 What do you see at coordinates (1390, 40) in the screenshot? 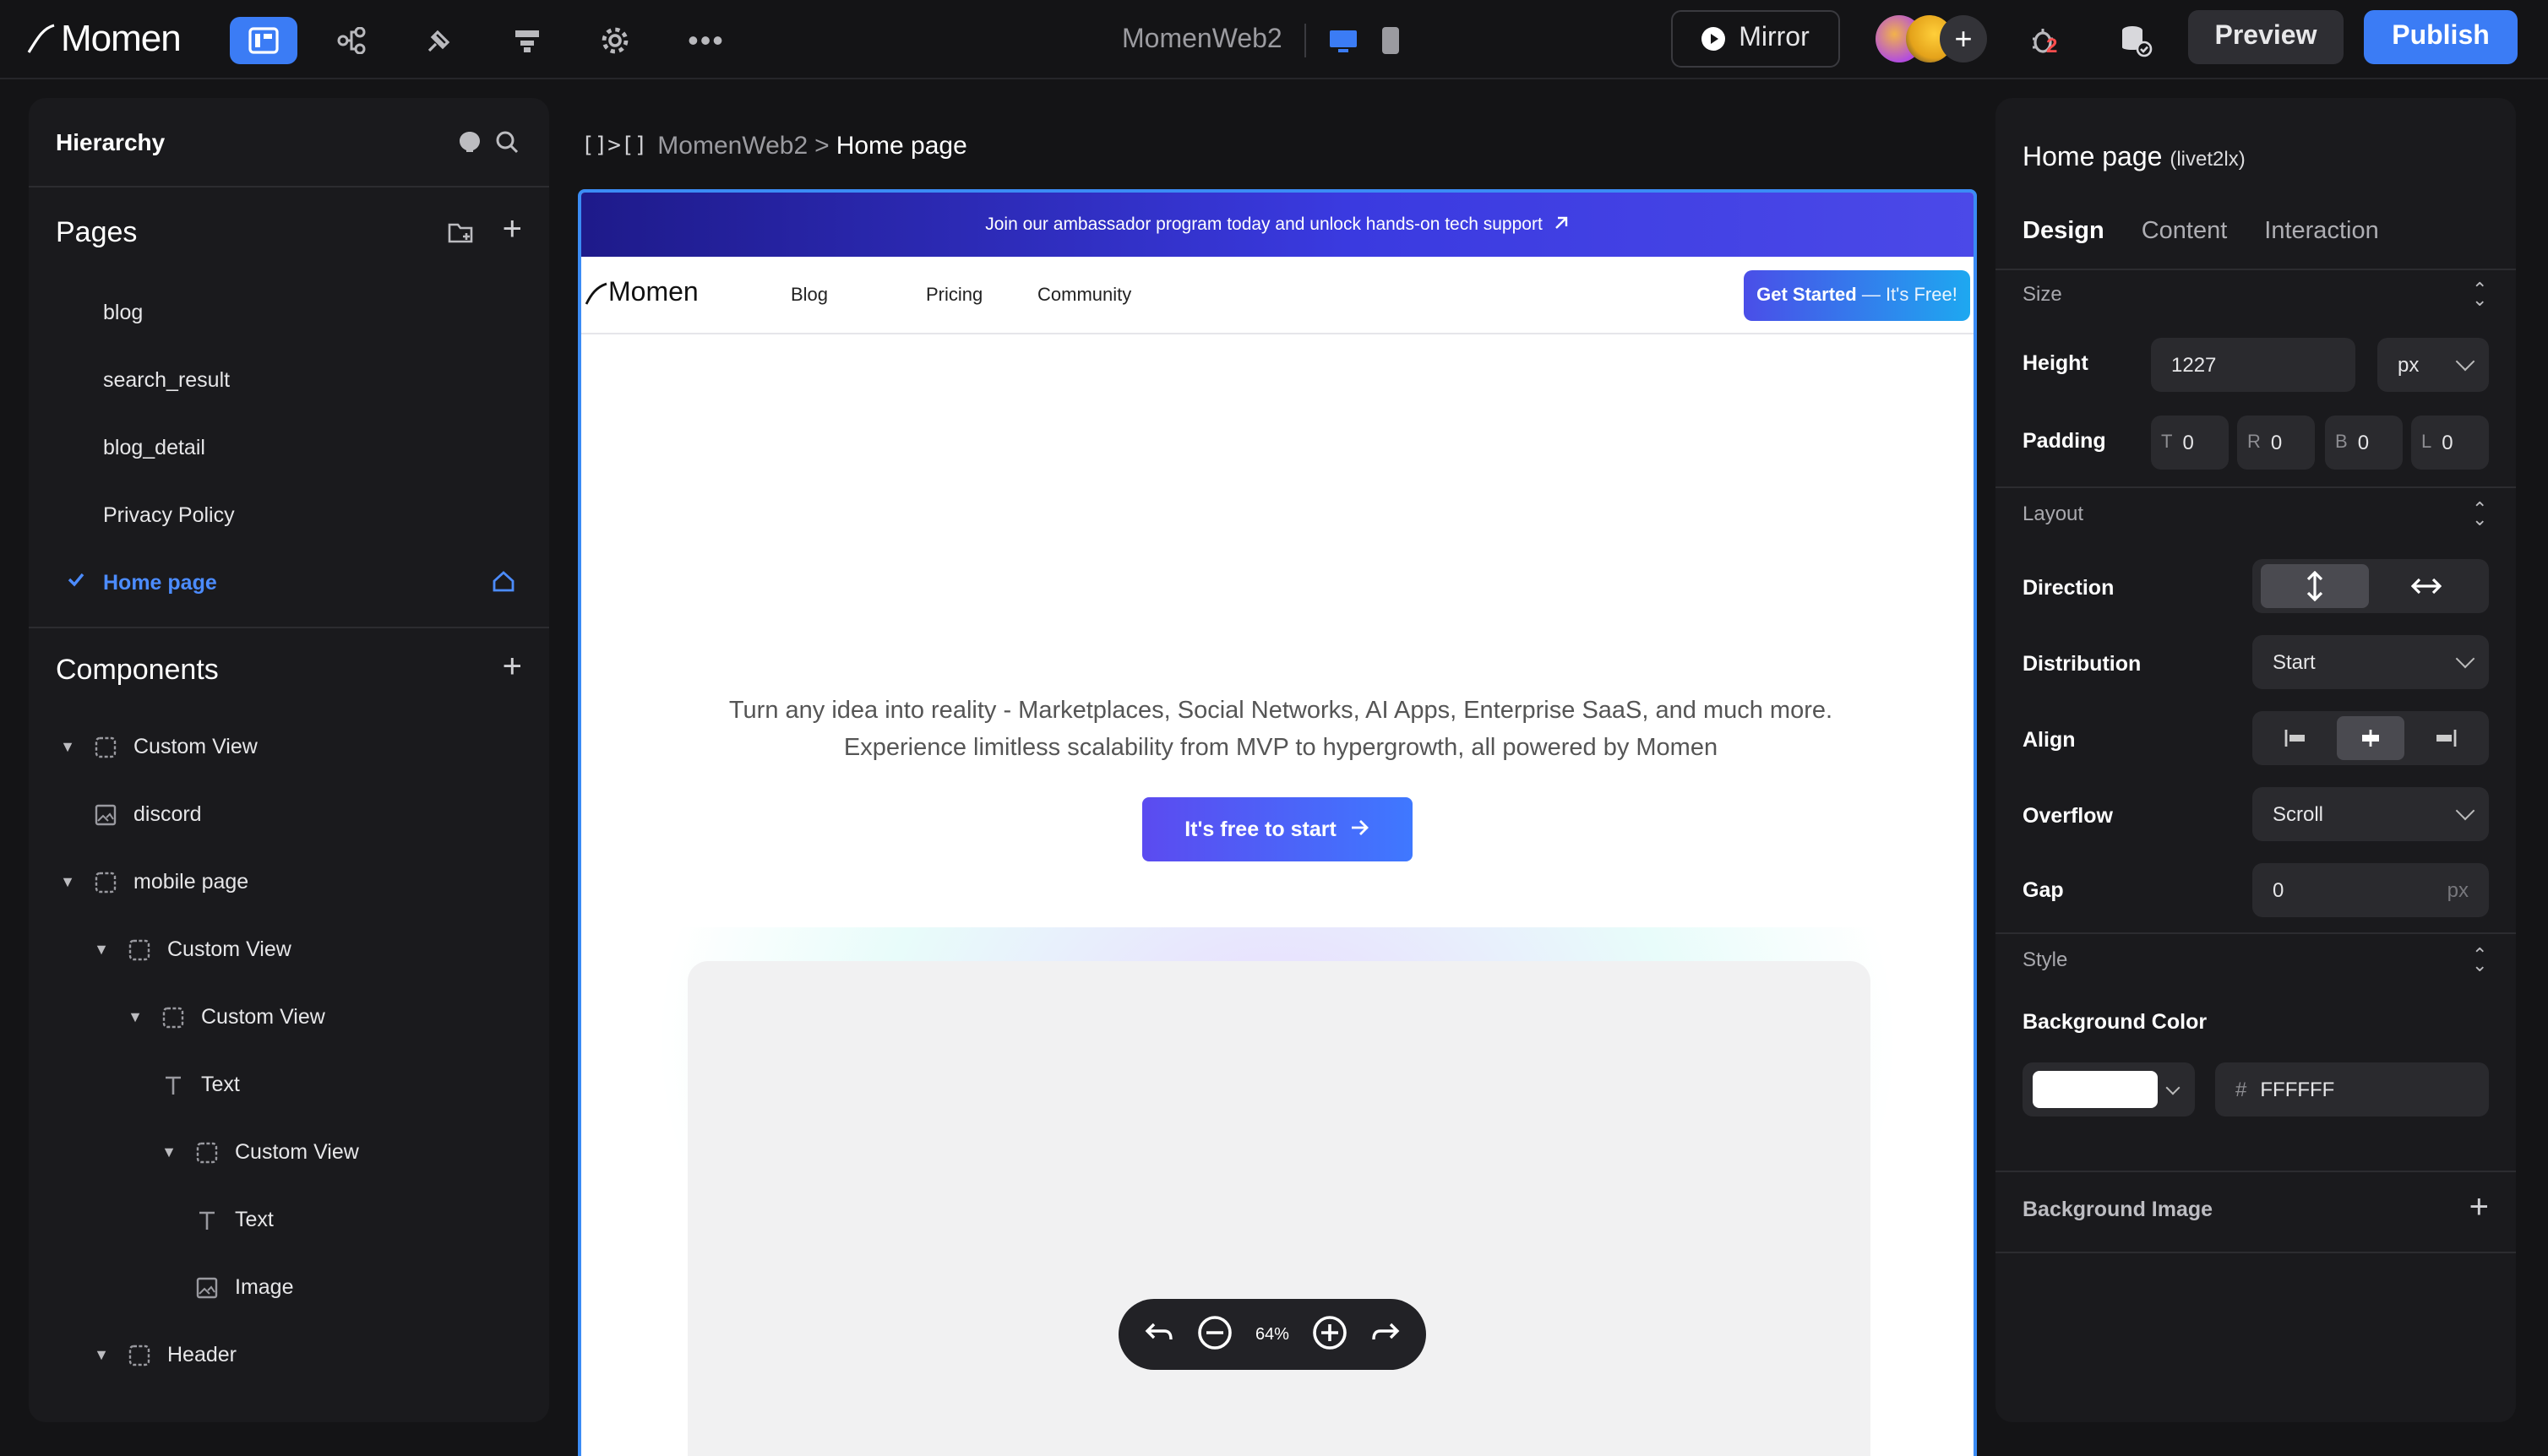
I see `mobile-view-icon` at bounding box center [1390, 40].